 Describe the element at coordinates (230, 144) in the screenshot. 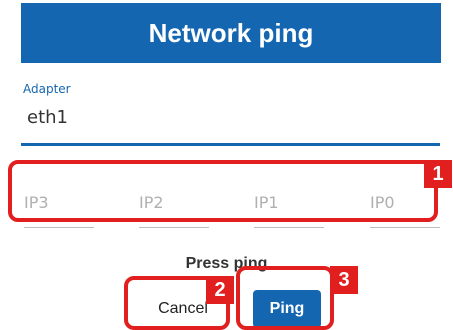

I see `adapter-field-underline` at that location.